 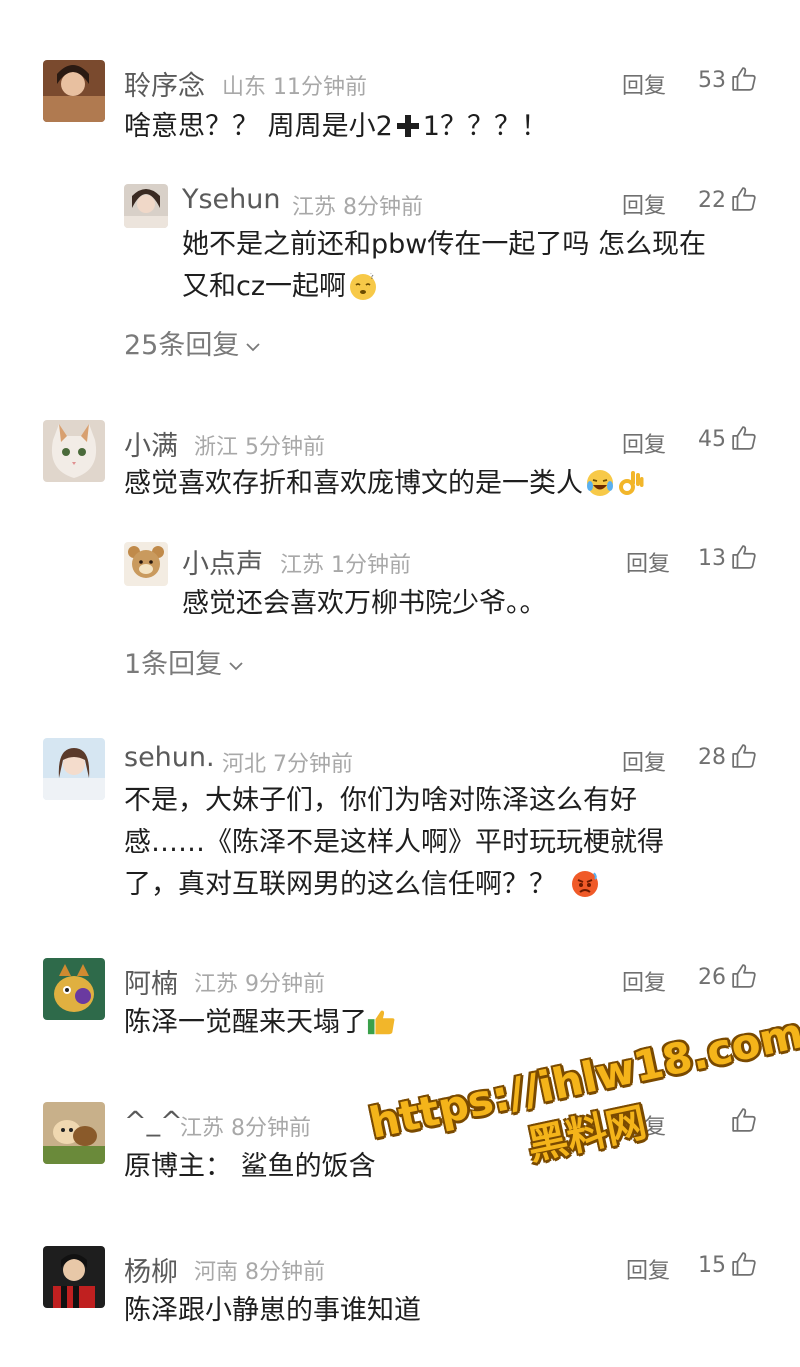 I want to click on like-count: 28, so click(x=712, y=757).